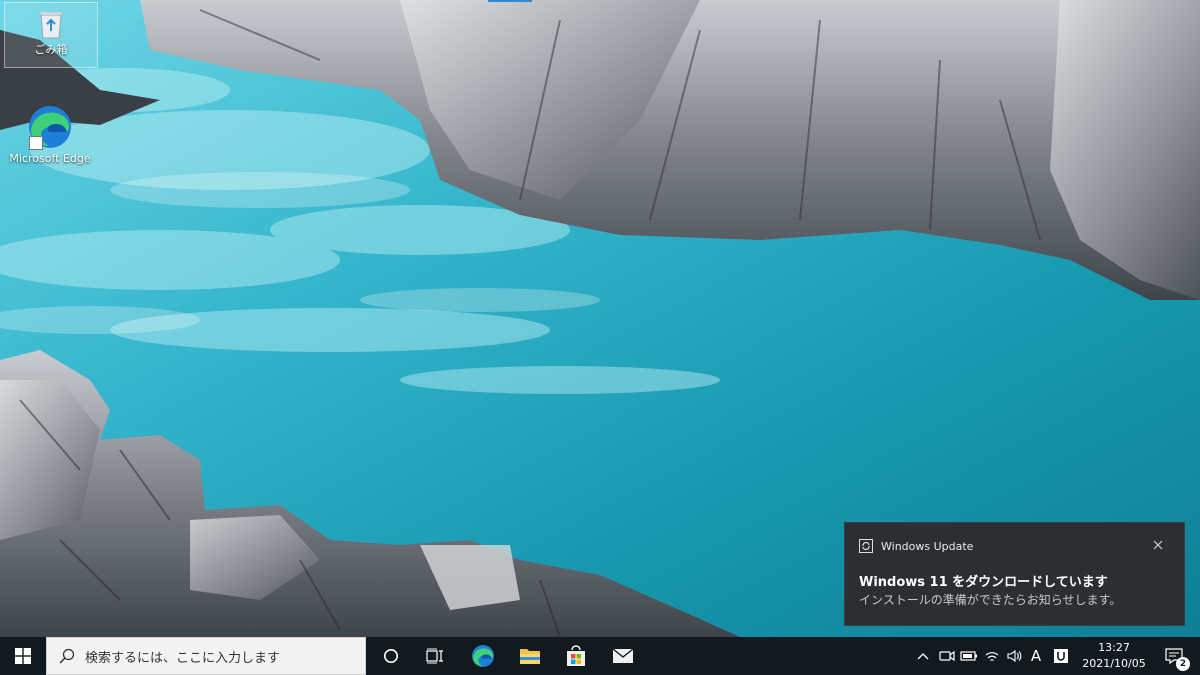 The image size is (1200, 675). Describe the element at coordinates (983, 582) in the screenshot. I see `toast-title: Windows 11 をダウンロードしています` at that location.